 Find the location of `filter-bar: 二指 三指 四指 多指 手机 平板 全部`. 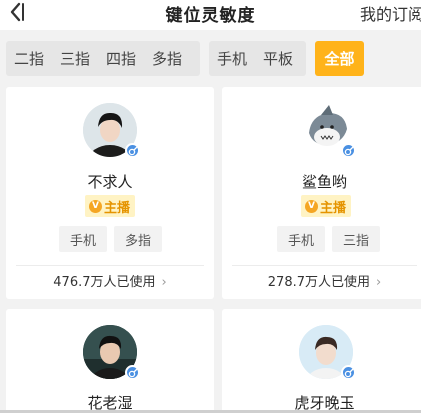

filter-bar: 二指 三指 四指 多指 手机 平板 全部 is located at coordinates (210, 58).